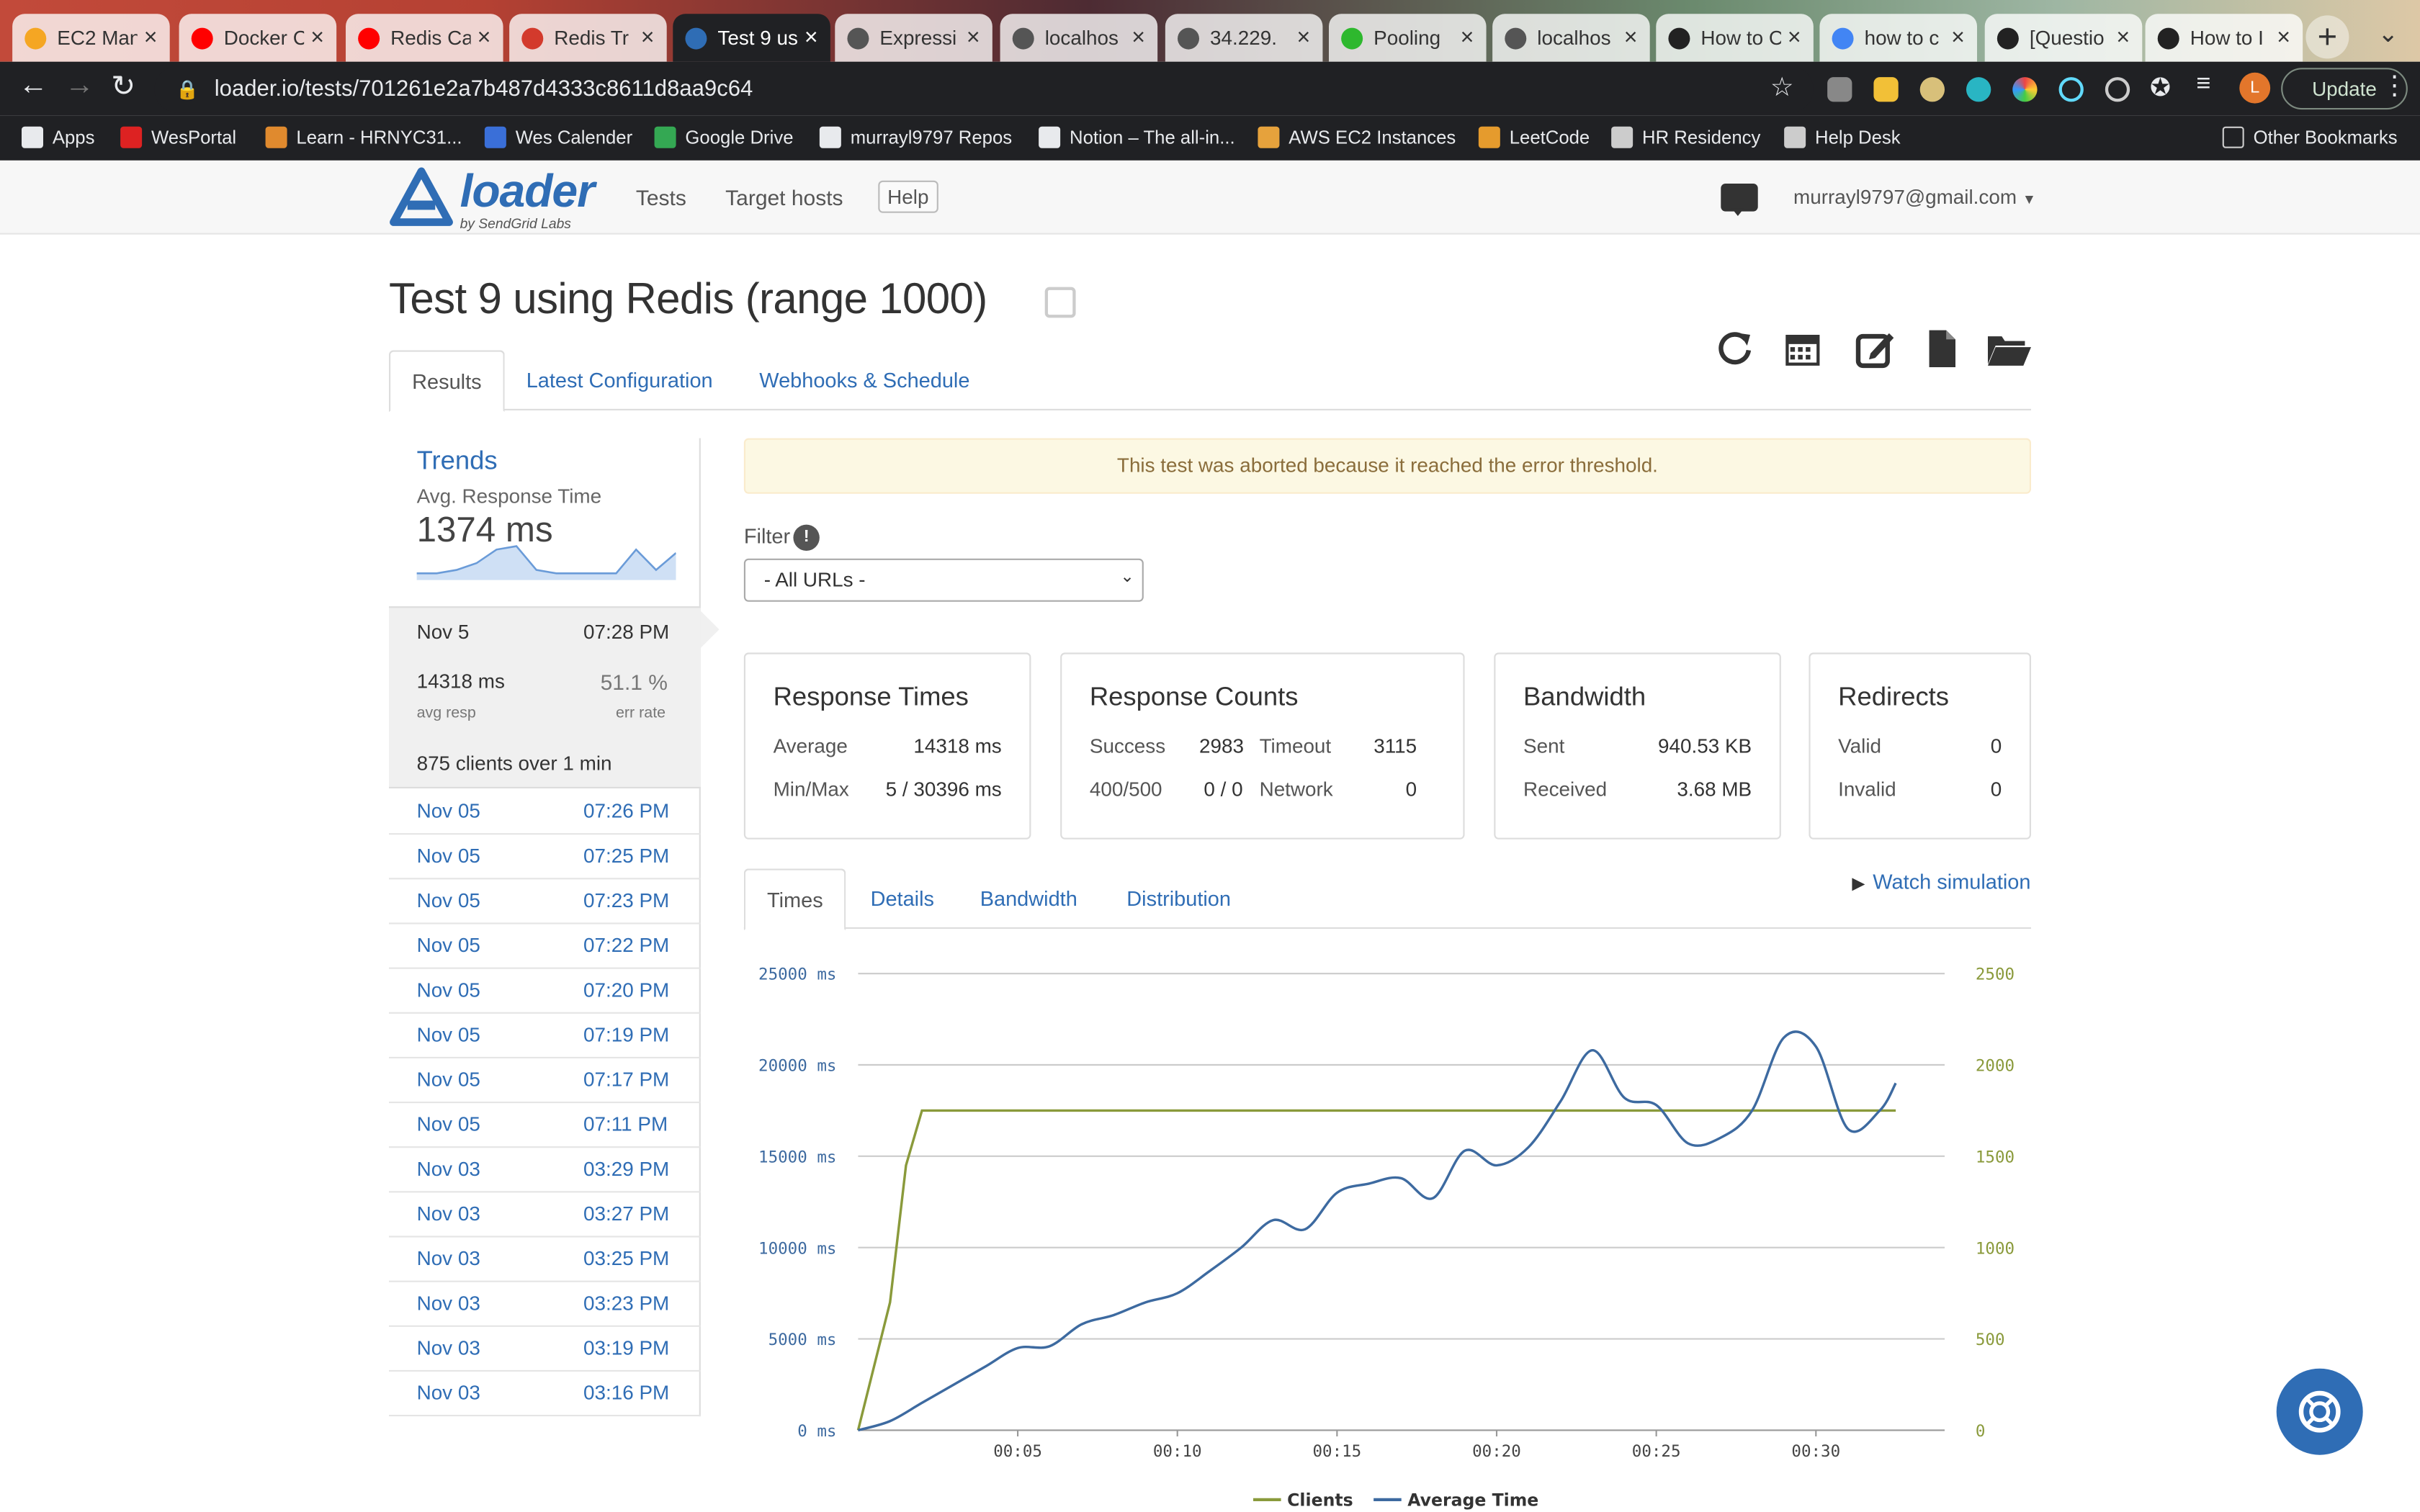  Describe the element at coordinates (492, 200) in the screenshot. I see `loader-logo: loader by SendGrid Labs` at that location.